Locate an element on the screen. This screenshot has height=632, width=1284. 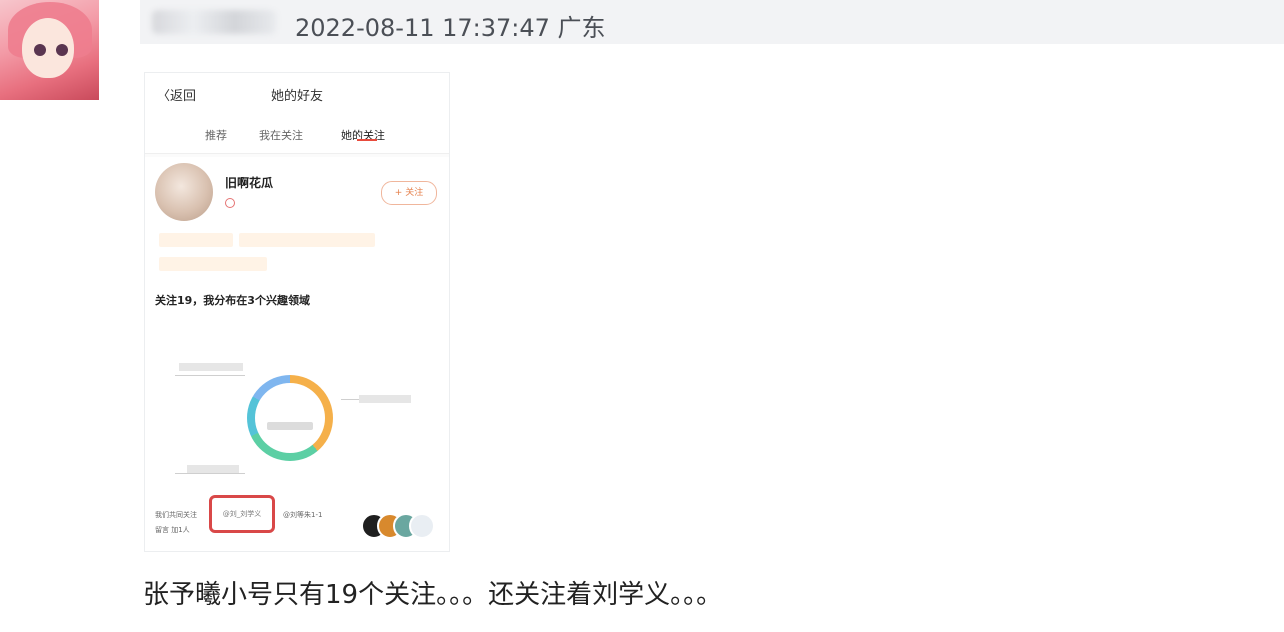
blurred-username is located at coordinates (214, 22).